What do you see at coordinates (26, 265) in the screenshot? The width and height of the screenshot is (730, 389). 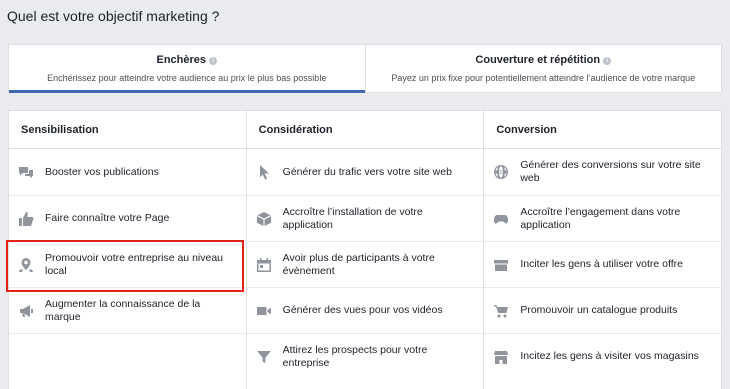 I see `map-pin-icon` at bounding box center [26, 265].